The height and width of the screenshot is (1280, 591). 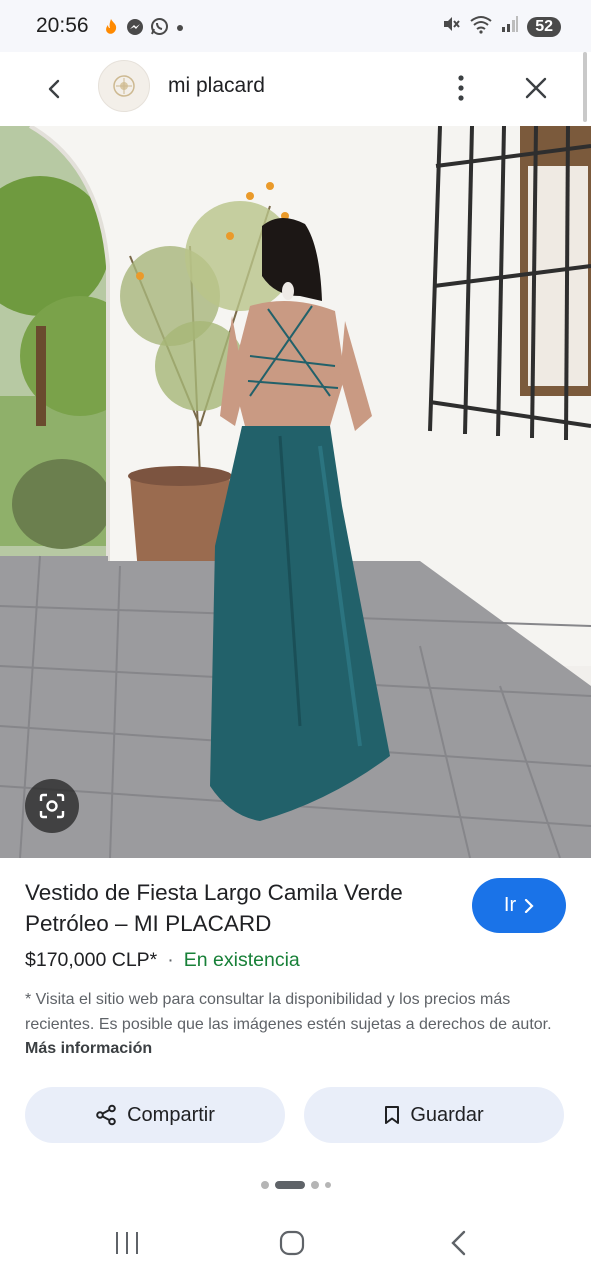 What do you see at coordinates (510, 905) in the screenshot?
I see `go-button-label: Ir` at bounding box center [510, 905].